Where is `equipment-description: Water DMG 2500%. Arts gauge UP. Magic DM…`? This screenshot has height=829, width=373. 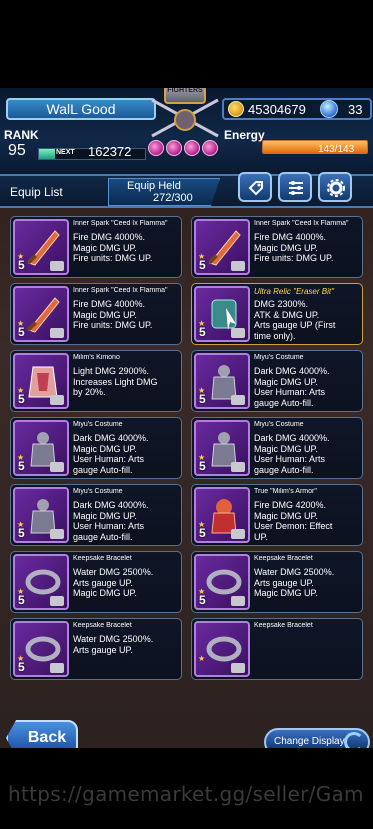
equipment-description: Water DMG 2500%. Arts gauge UP. Magic DM… is located at coordinates (294, 582).